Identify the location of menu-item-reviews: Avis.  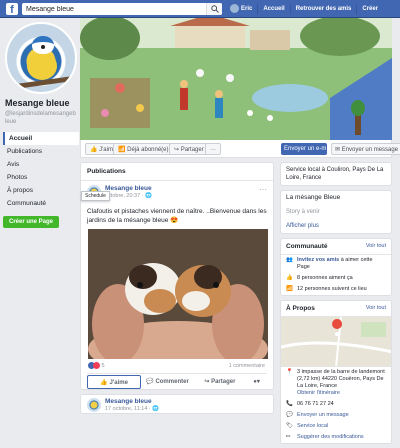
(41, 164).